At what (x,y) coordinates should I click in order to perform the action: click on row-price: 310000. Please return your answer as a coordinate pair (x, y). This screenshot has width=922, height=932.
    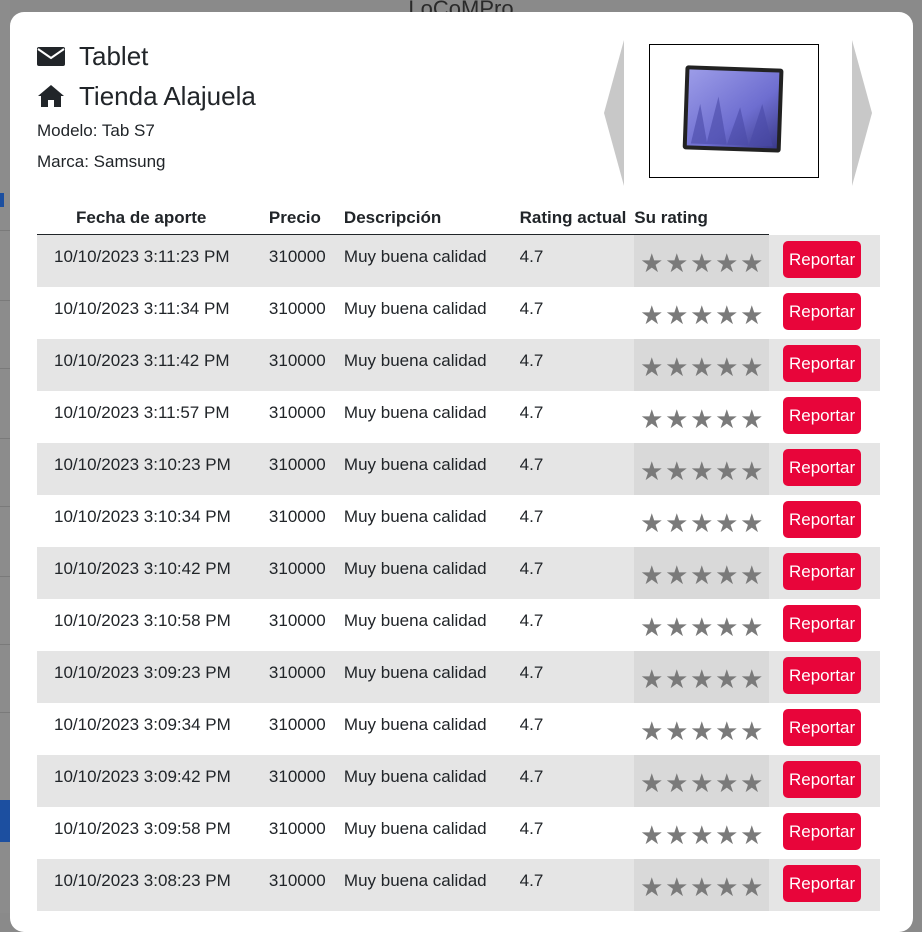
    Looking at the image, I should click on (306, 469).